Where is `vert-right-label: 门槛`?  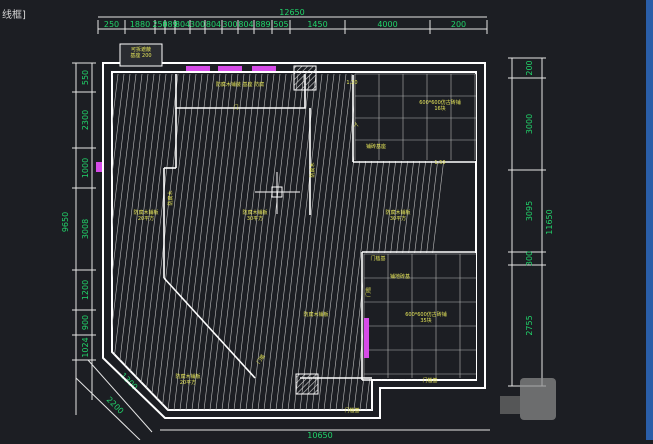
vert-right-label: 门槛 is located at coordinates (368, 292).